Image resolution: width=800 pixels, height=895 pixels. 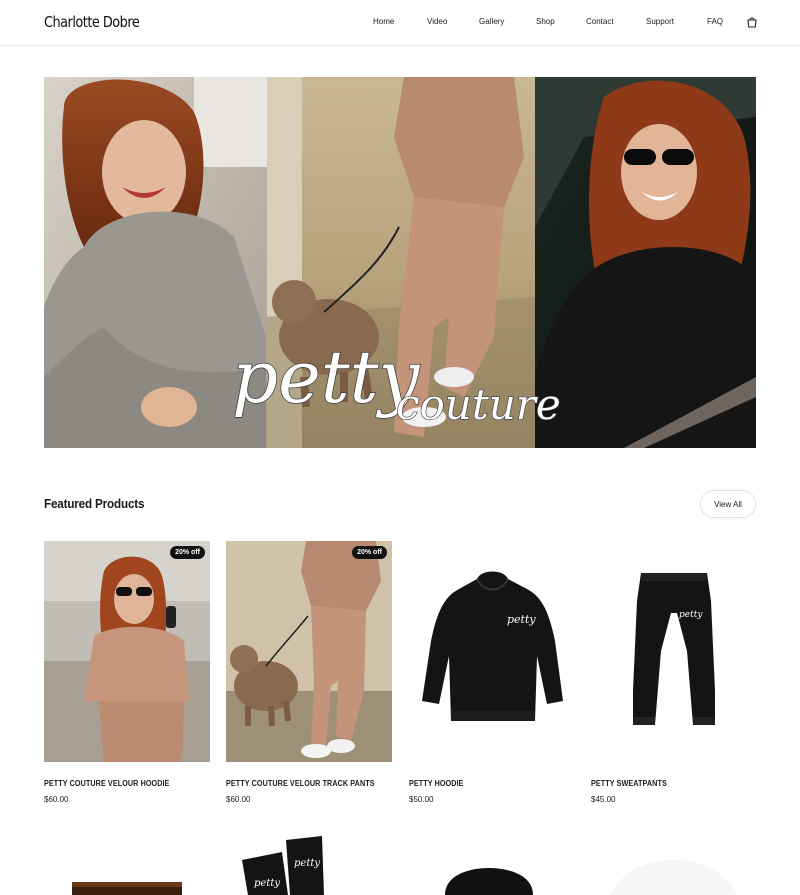 I want to click on product-name: PETTY COUTURE VELOUR TRACK PANTS, so click(x=300, y=783).